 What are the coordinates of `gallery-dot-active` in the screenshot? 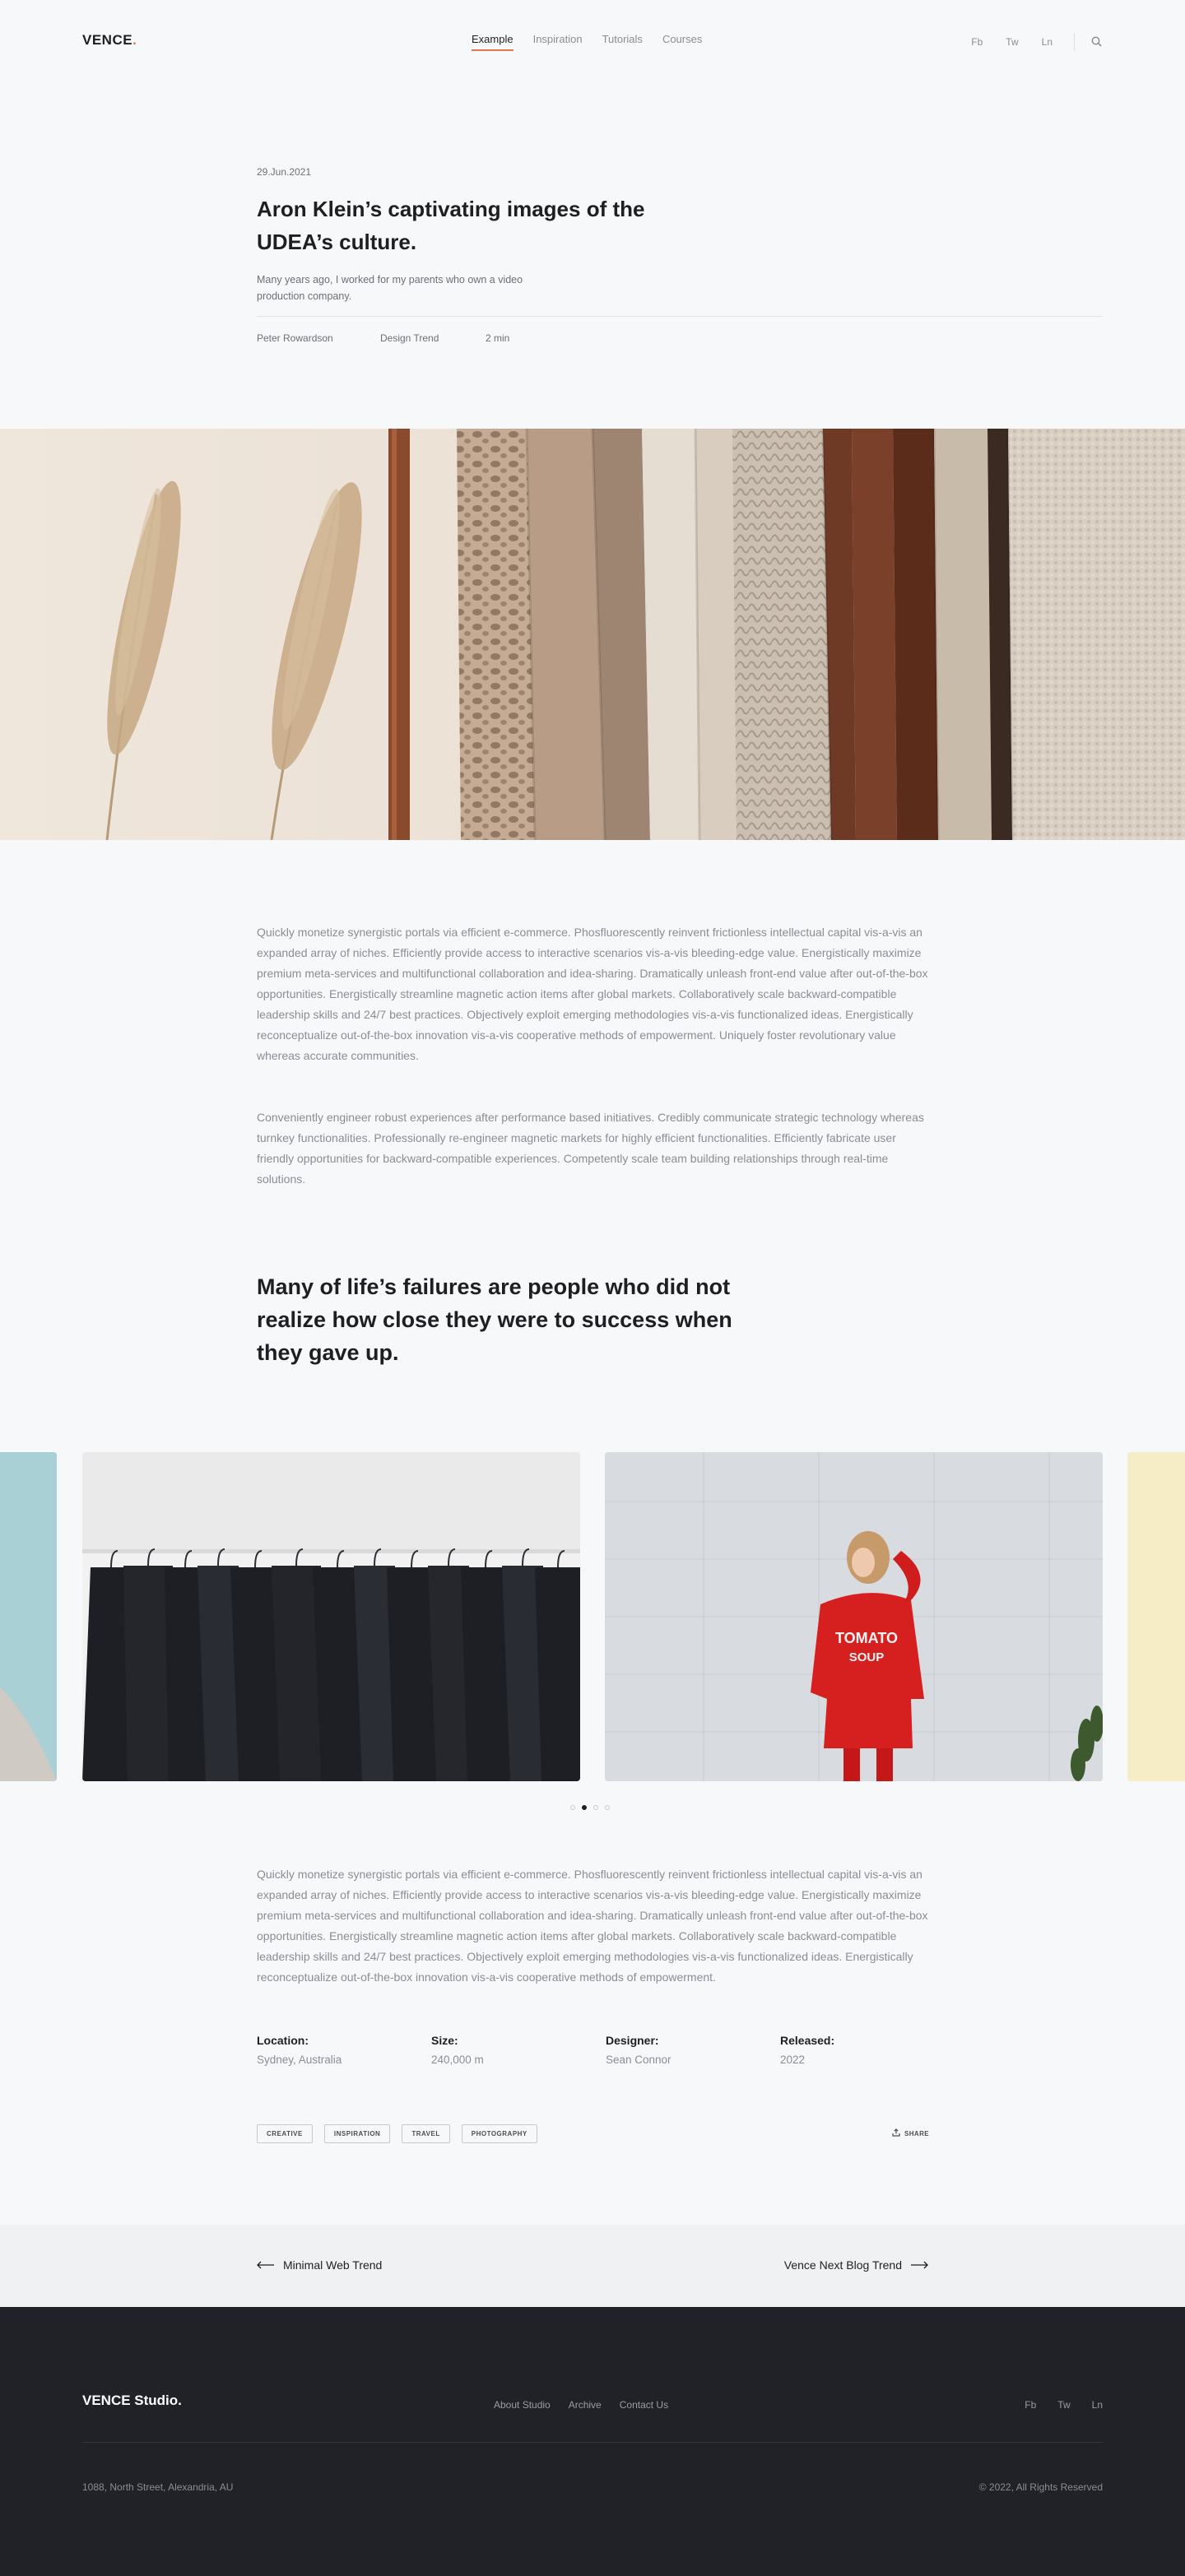 It's located at (584, 1807).